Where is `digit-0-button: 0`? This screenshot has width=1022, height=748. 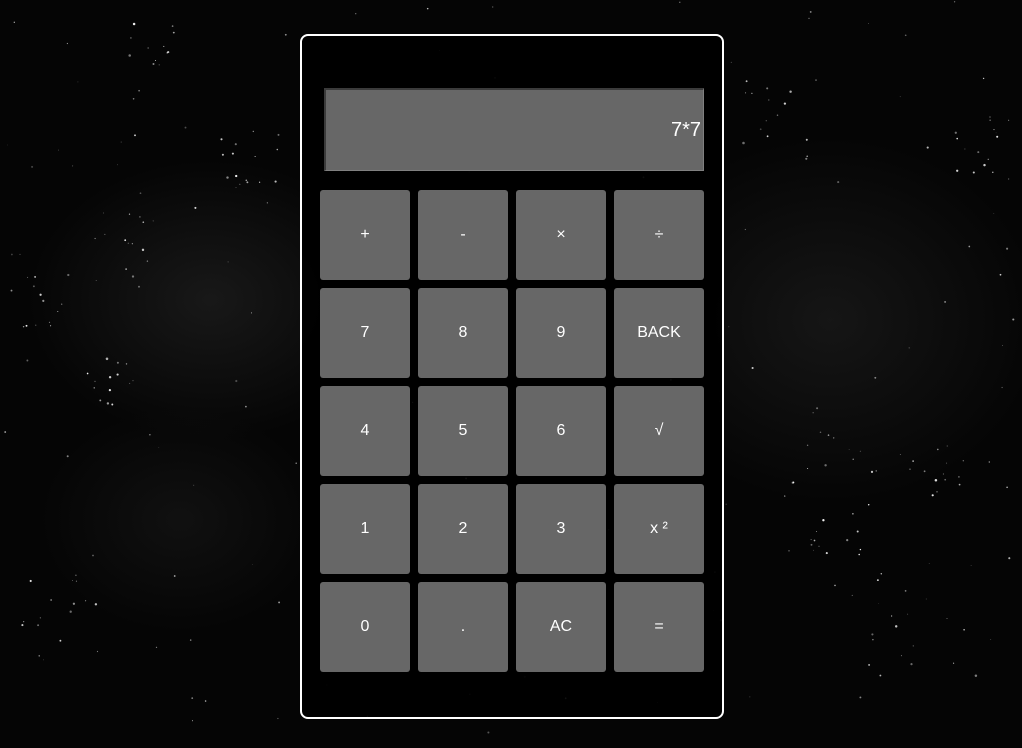 digit-0-button: 0 is located at coordinates (365, 627).